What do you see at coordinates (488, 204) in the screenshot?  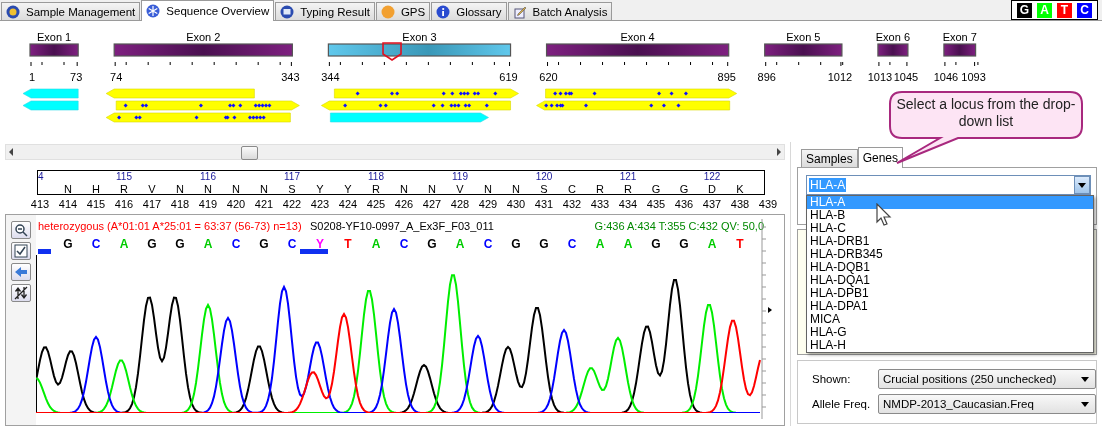 I see `position-number: 429` at bounding box center [488, 204].